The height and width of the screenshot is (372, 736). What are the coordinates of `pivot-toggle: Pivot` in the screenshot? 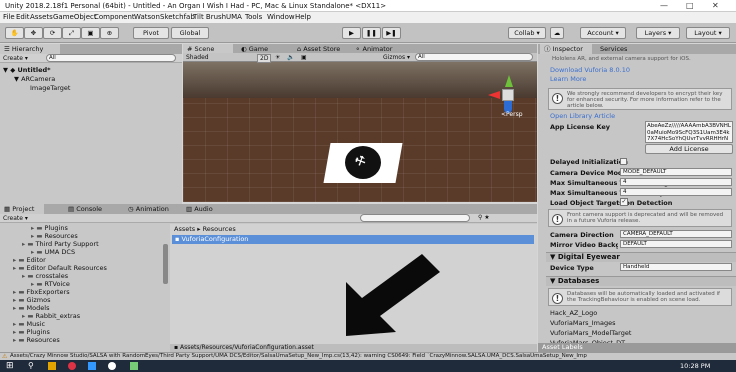 It's located at (151, 33).